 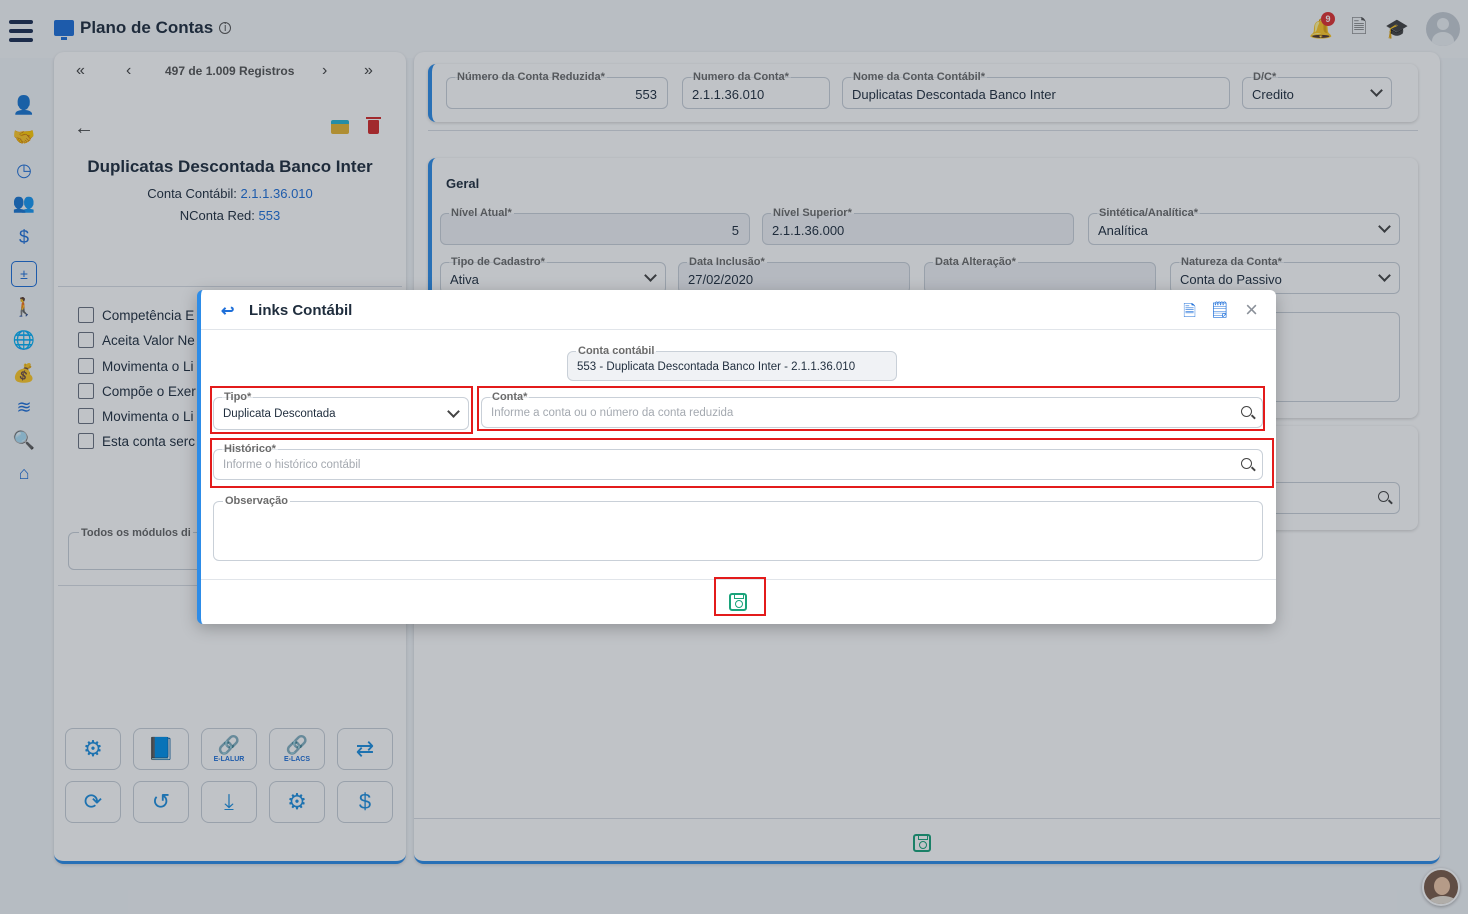 What do you see at coordinates (1189, 313) in the screenshot?
I see `document-search-icon: 🗎` at bounding box center [1189, 313].